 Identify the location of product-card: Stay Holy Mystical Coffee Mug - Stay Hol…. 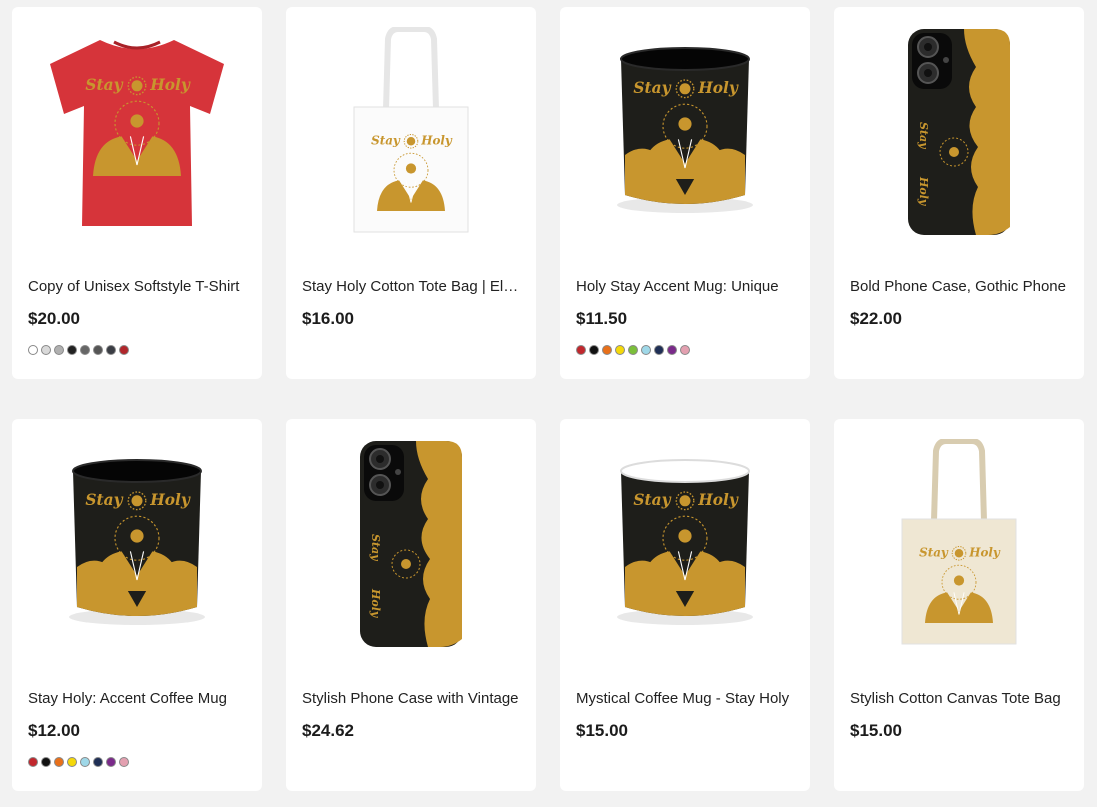
(685, 605).